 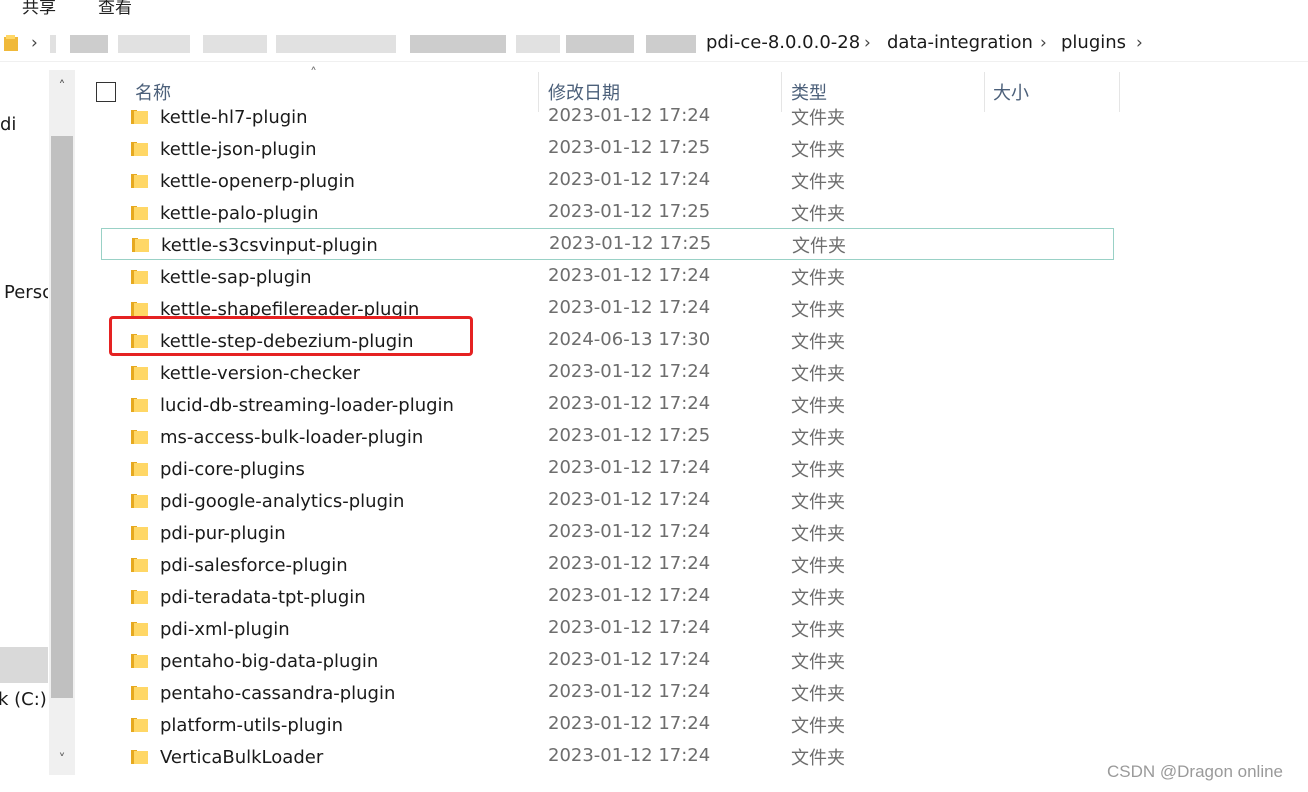 What do you see at coordinates (24, 665) in the screenshot?
I see `nav-item-selected` at bounding box center [24, 665].